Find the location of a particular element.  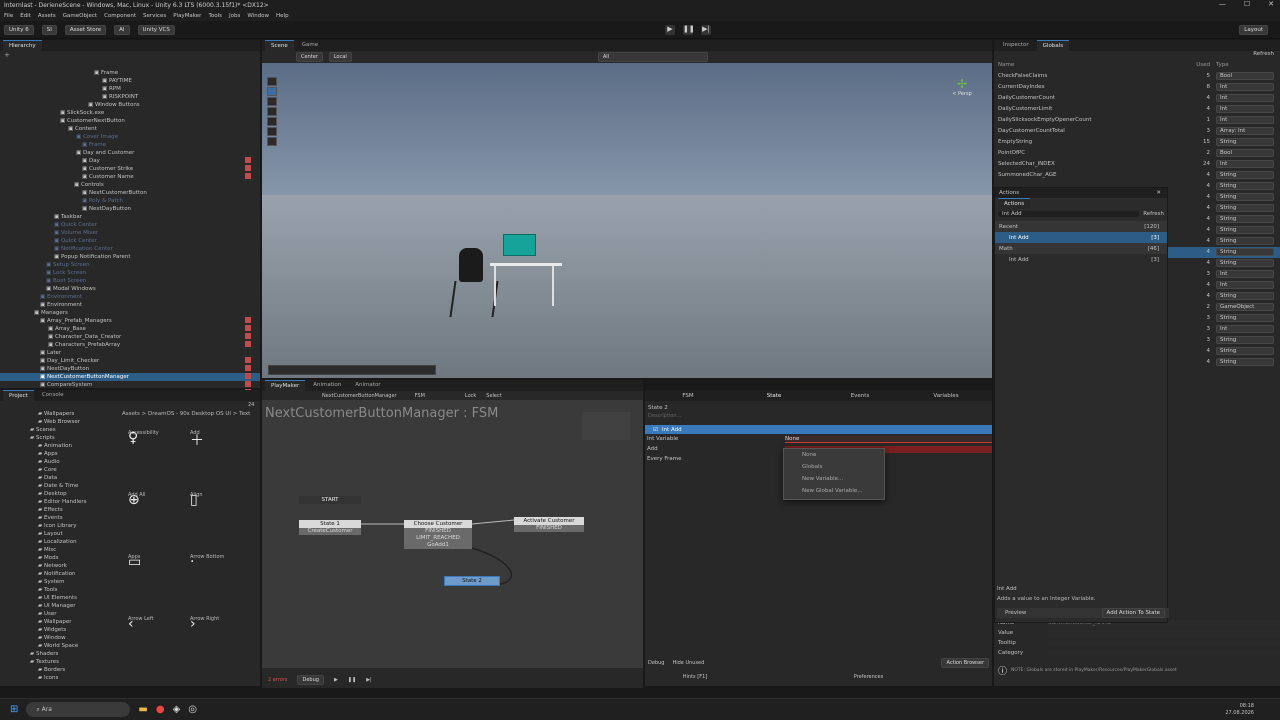

global-variable-row: EmptyString 15 String is located at coordinates (1137, 142).